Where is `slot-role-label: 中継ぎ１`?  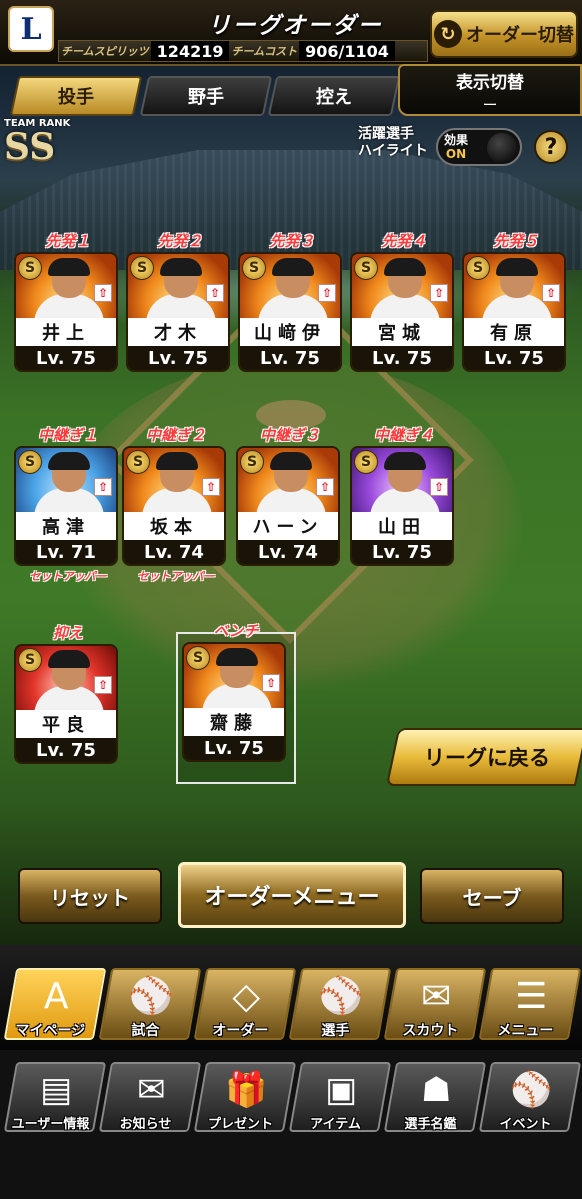
slot-role-label: 中継ぎ１ is located at coordinates (67, 435).